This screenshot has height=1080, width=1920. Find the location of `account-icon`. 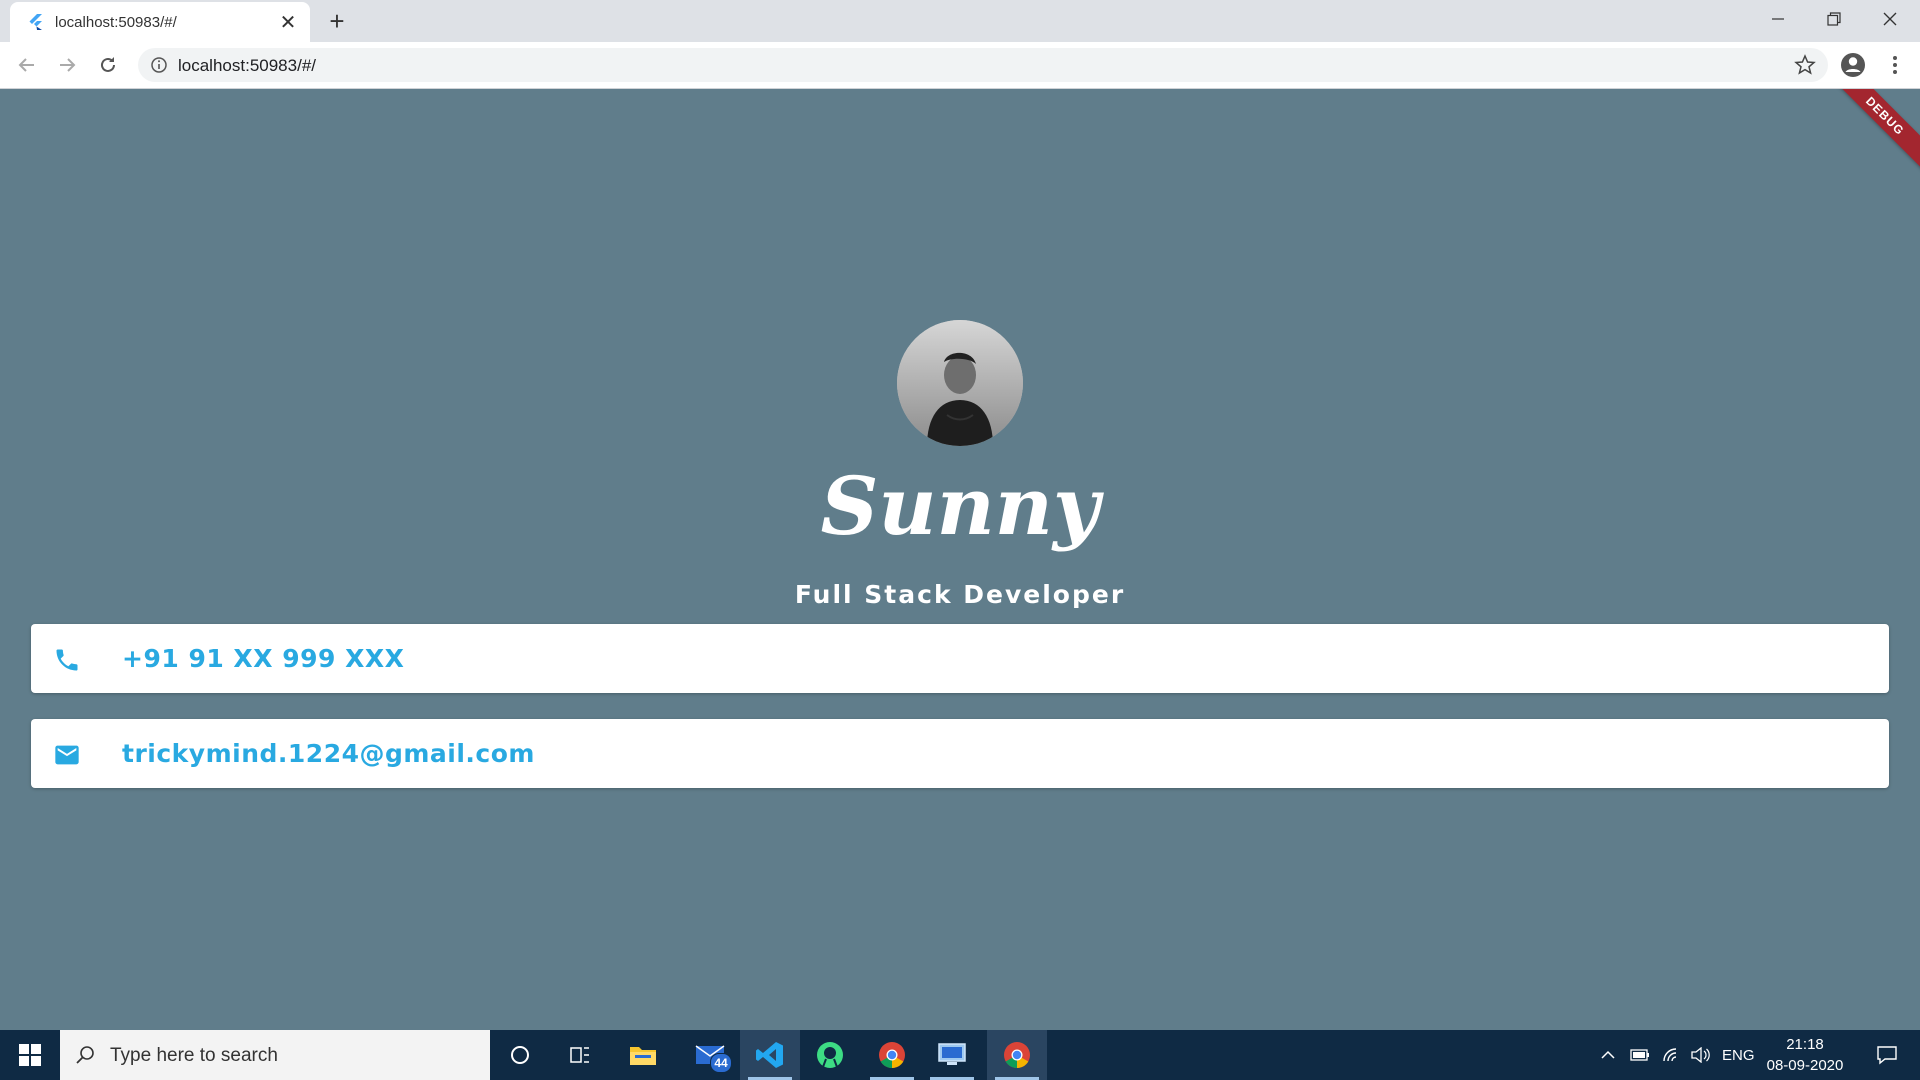

account-icon is located at coordinates (1853, 65).